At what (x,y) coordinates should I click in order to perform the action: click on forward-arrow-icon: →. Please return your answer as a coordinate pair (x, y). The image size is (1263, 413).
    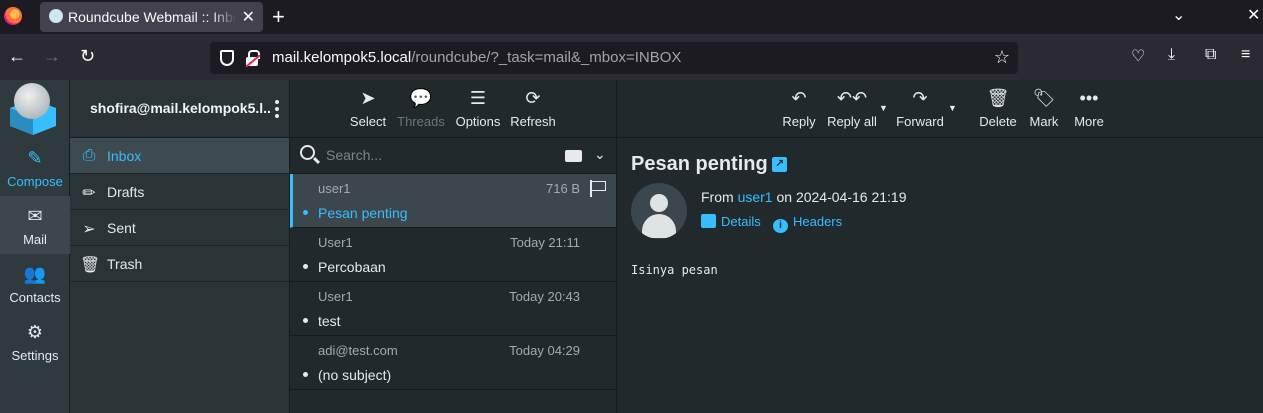
    Looking at the image, I should click on (52, 56).